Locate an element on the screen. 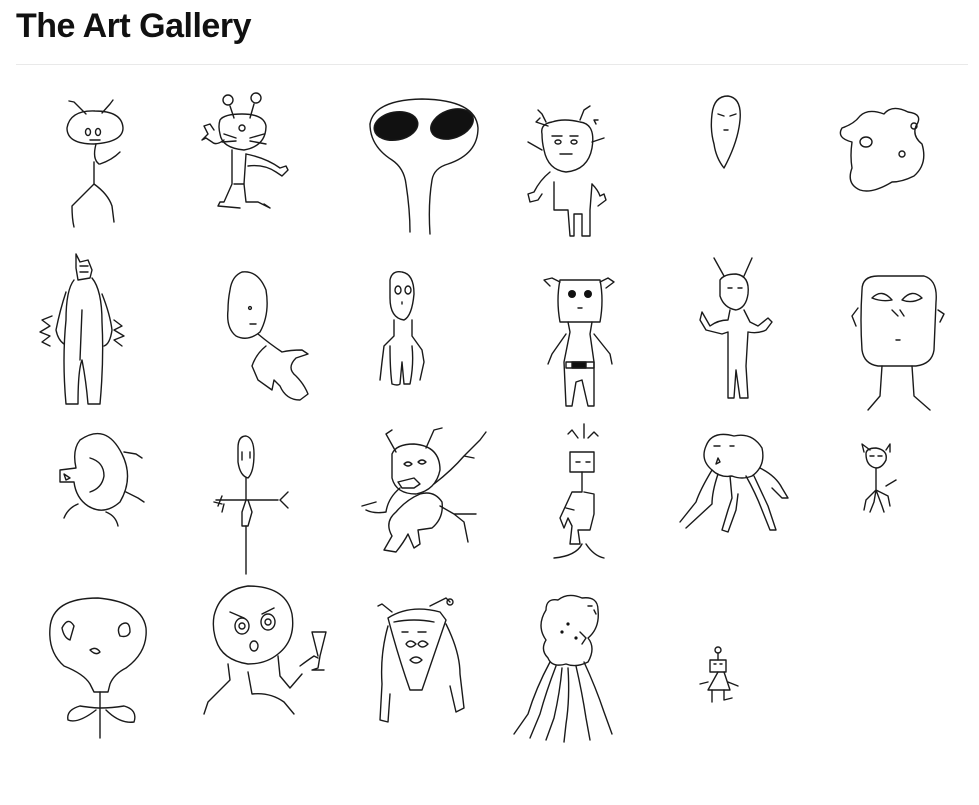 This screenshot has width=979, height=805. page-title: The Art Gallery is located at coordinates (133, 26).